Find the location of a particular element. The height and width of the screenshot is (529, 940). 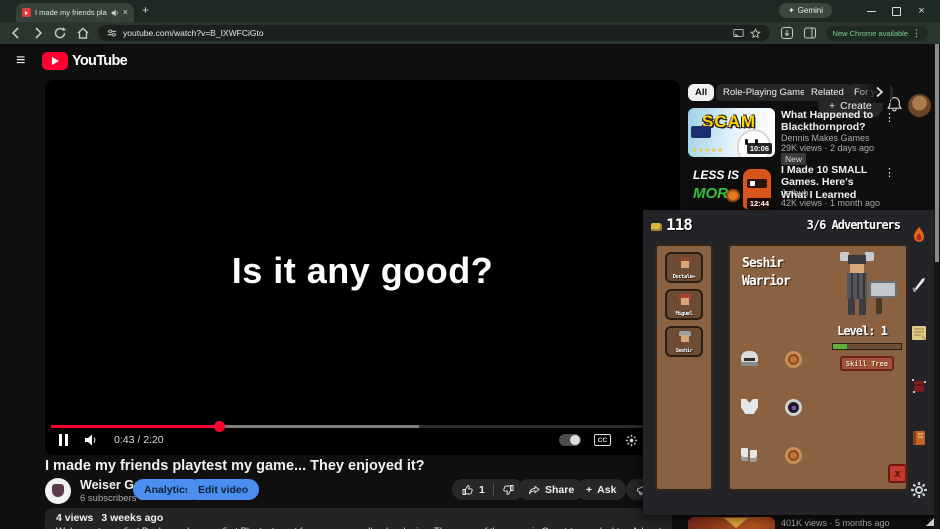

suggested-video-meta: 401K views · 5 months ago is located at coordinates (835, 523).